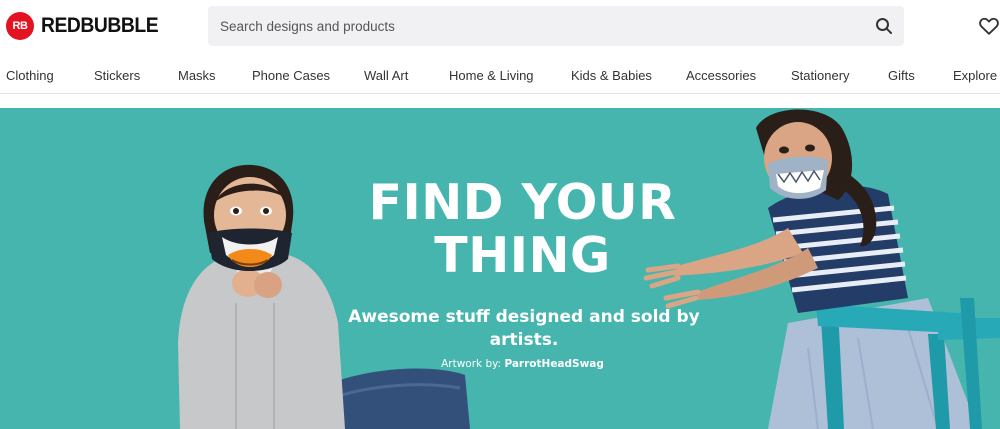  I want to click on heart-icon, so click(989, 26).